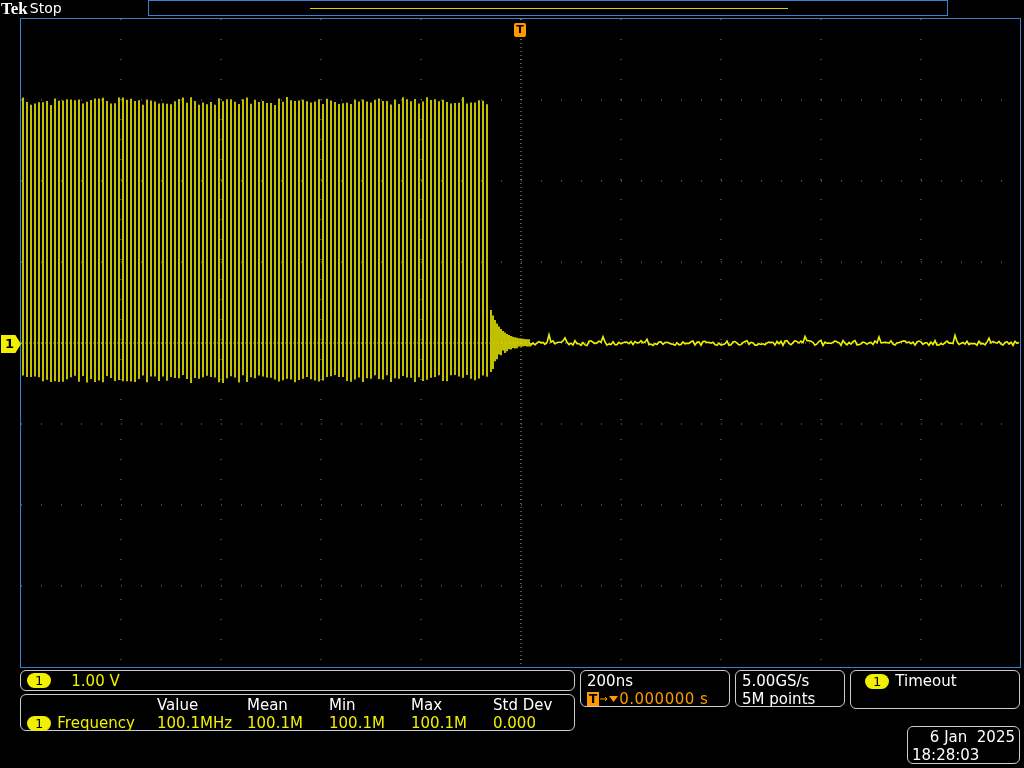 This screenshot has width=1024, height=768. I want to click on measurement-panel: Value Mean Min Max Std Dev 1 Frequency 100.1MHz 100.1M 100.1M 100.1M 0.000, so click(297, 712).